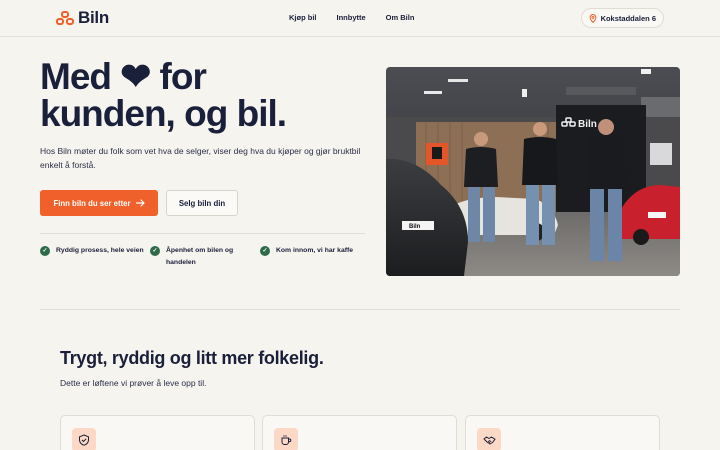 The width and height of the screenshot is (720, 450). I want to click on nav-link-om-biln: Om Biln, so click(400, 17).